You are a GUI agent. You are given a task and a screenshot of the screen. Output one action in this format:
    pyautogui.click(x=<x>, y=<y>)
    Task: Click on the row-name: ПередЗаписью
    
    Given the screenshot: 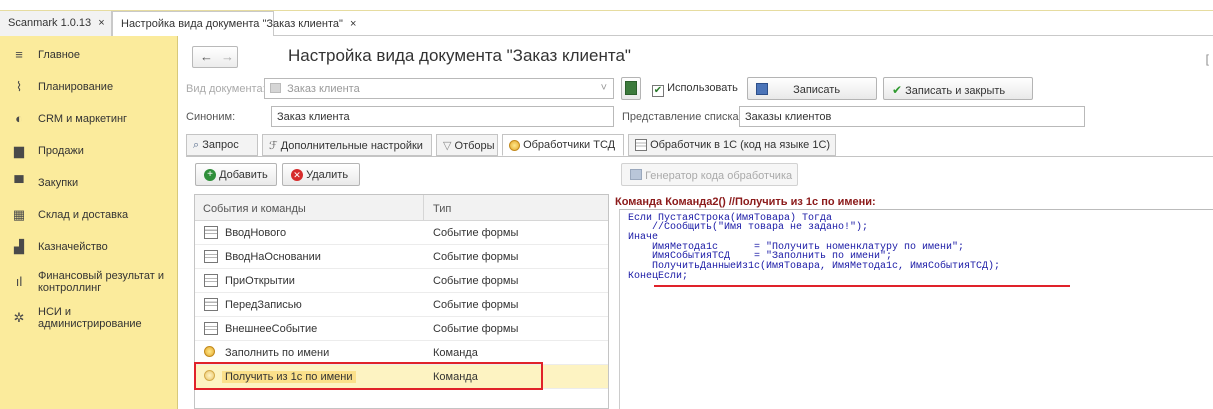 What is the action you would take?
    pyautogui.click(x=263, y=305)
    